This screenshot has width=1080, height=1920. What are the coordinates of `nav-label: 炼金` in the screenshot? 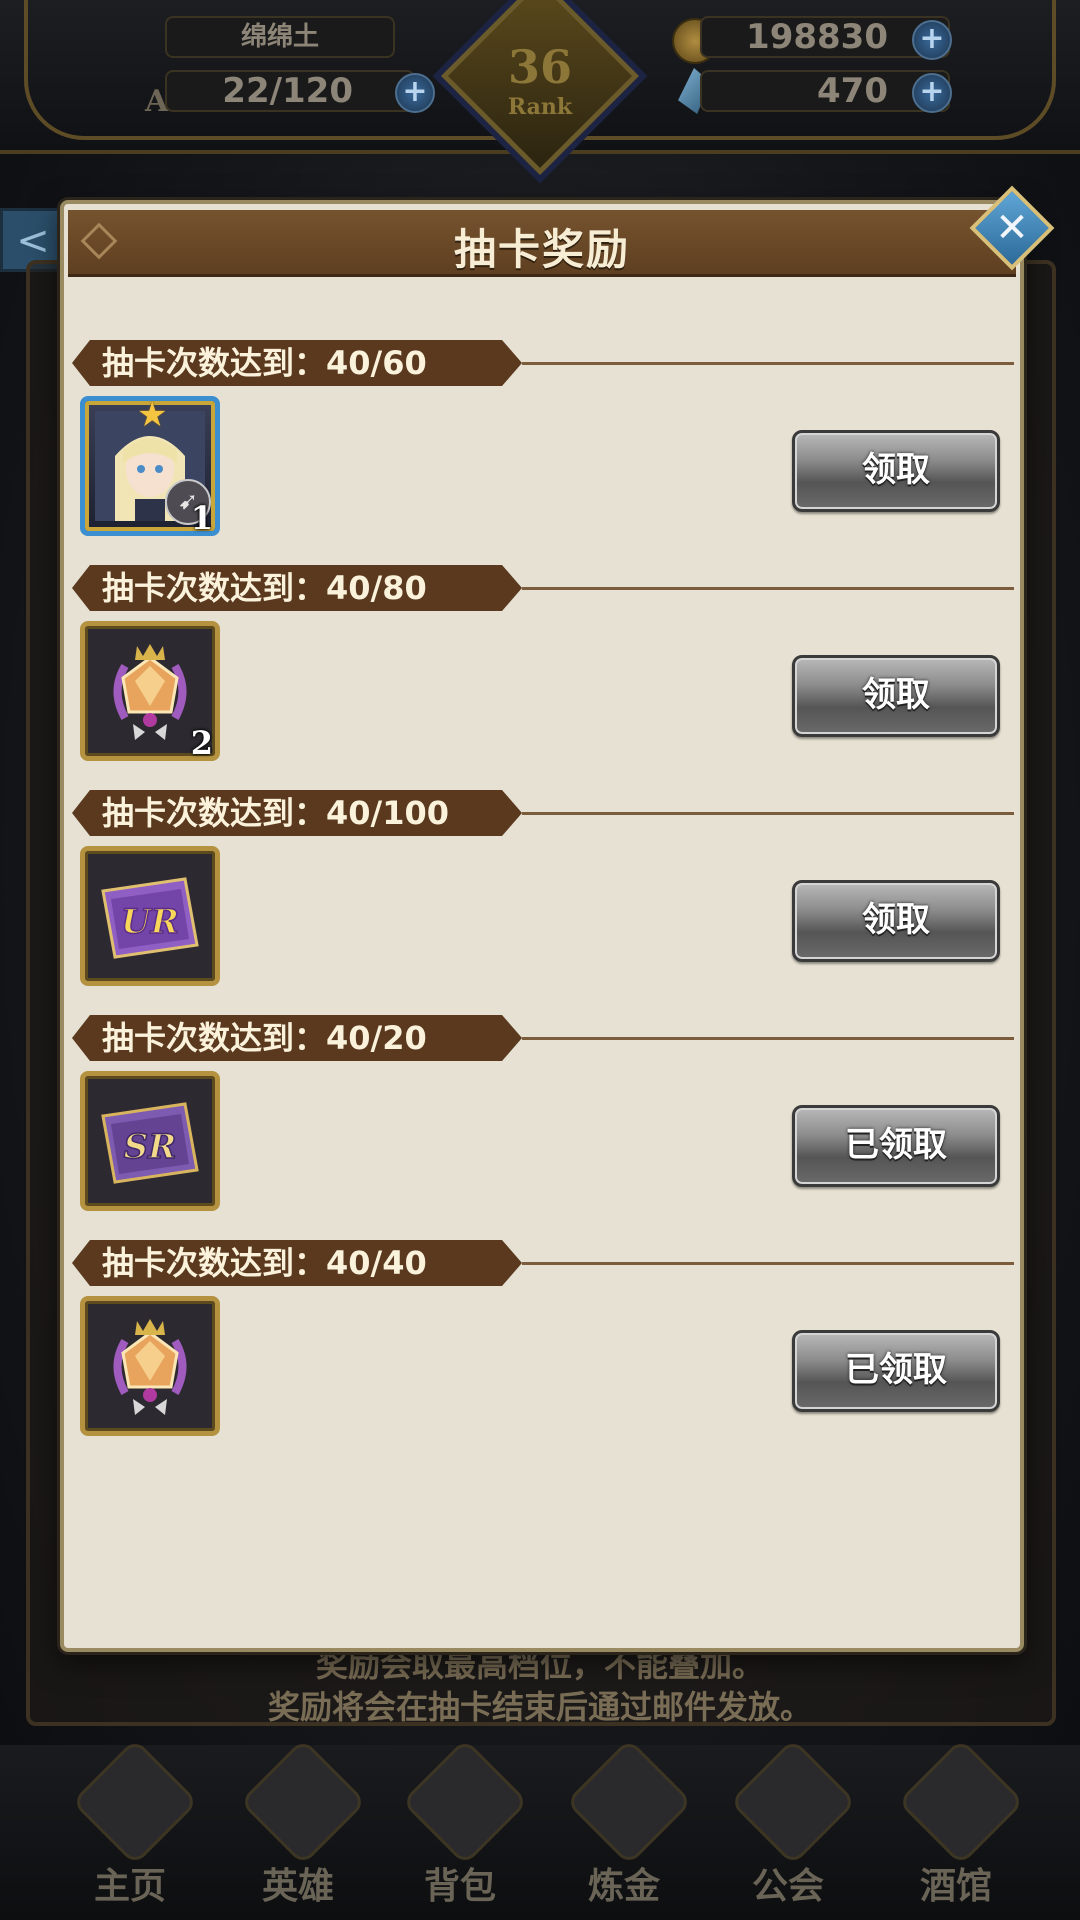 It's located at (623, 1886).